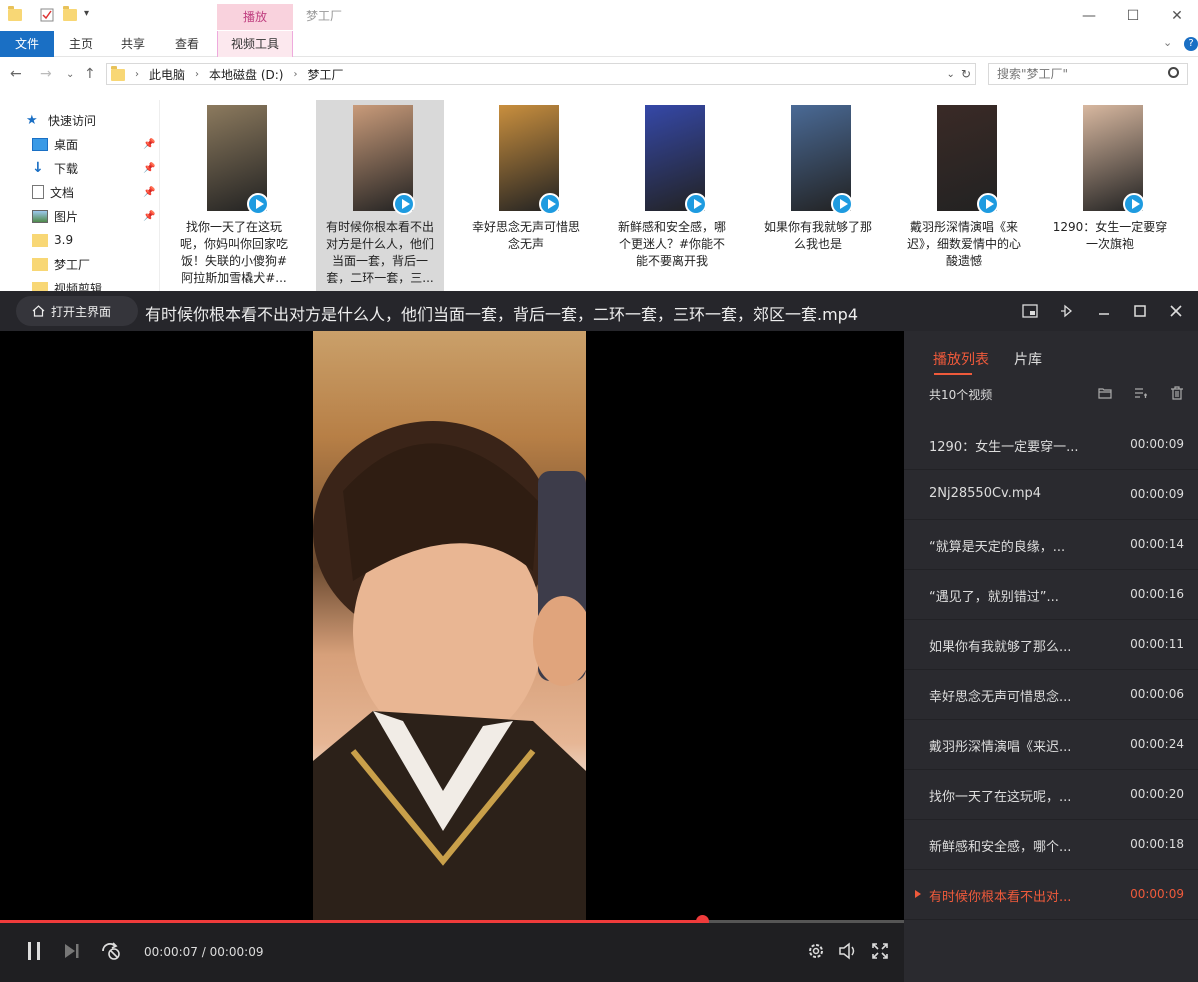 This screenshot has width=1198, height=982. I want to click on playlist-item: 幸好思念无声可惜思念... 00:00:06, so click(1051, 695).